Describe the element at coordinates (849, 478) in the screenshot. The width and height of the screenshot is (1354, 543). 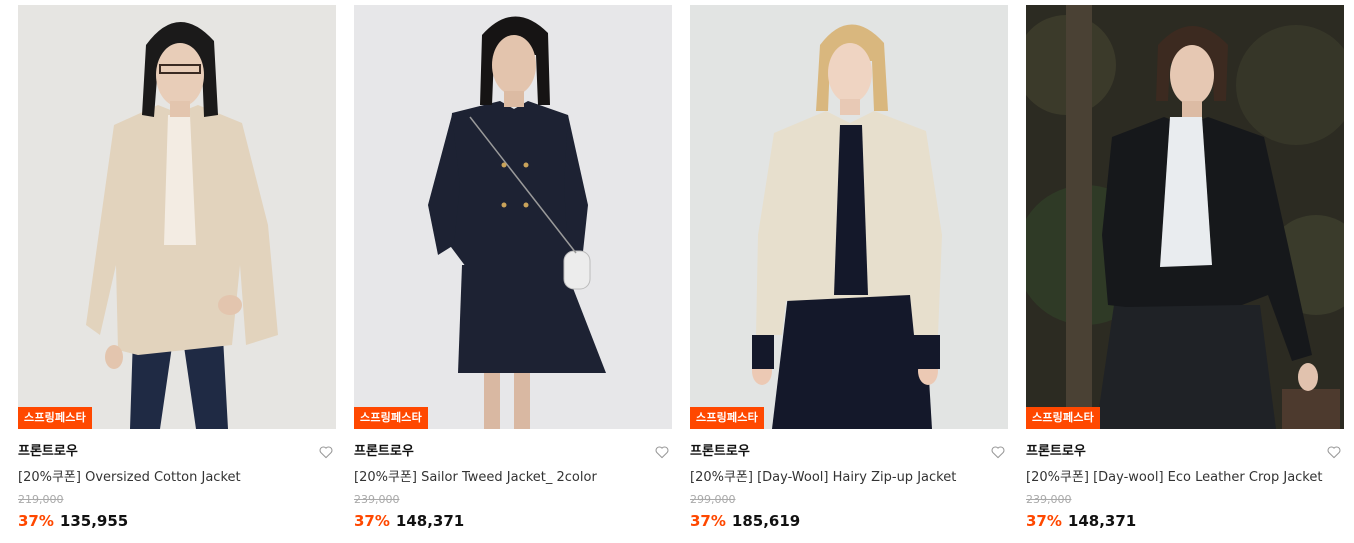
I see `product-name: [20%쿠폰] [Day-Wool] Hairy Zip-up Jacket` at that location.